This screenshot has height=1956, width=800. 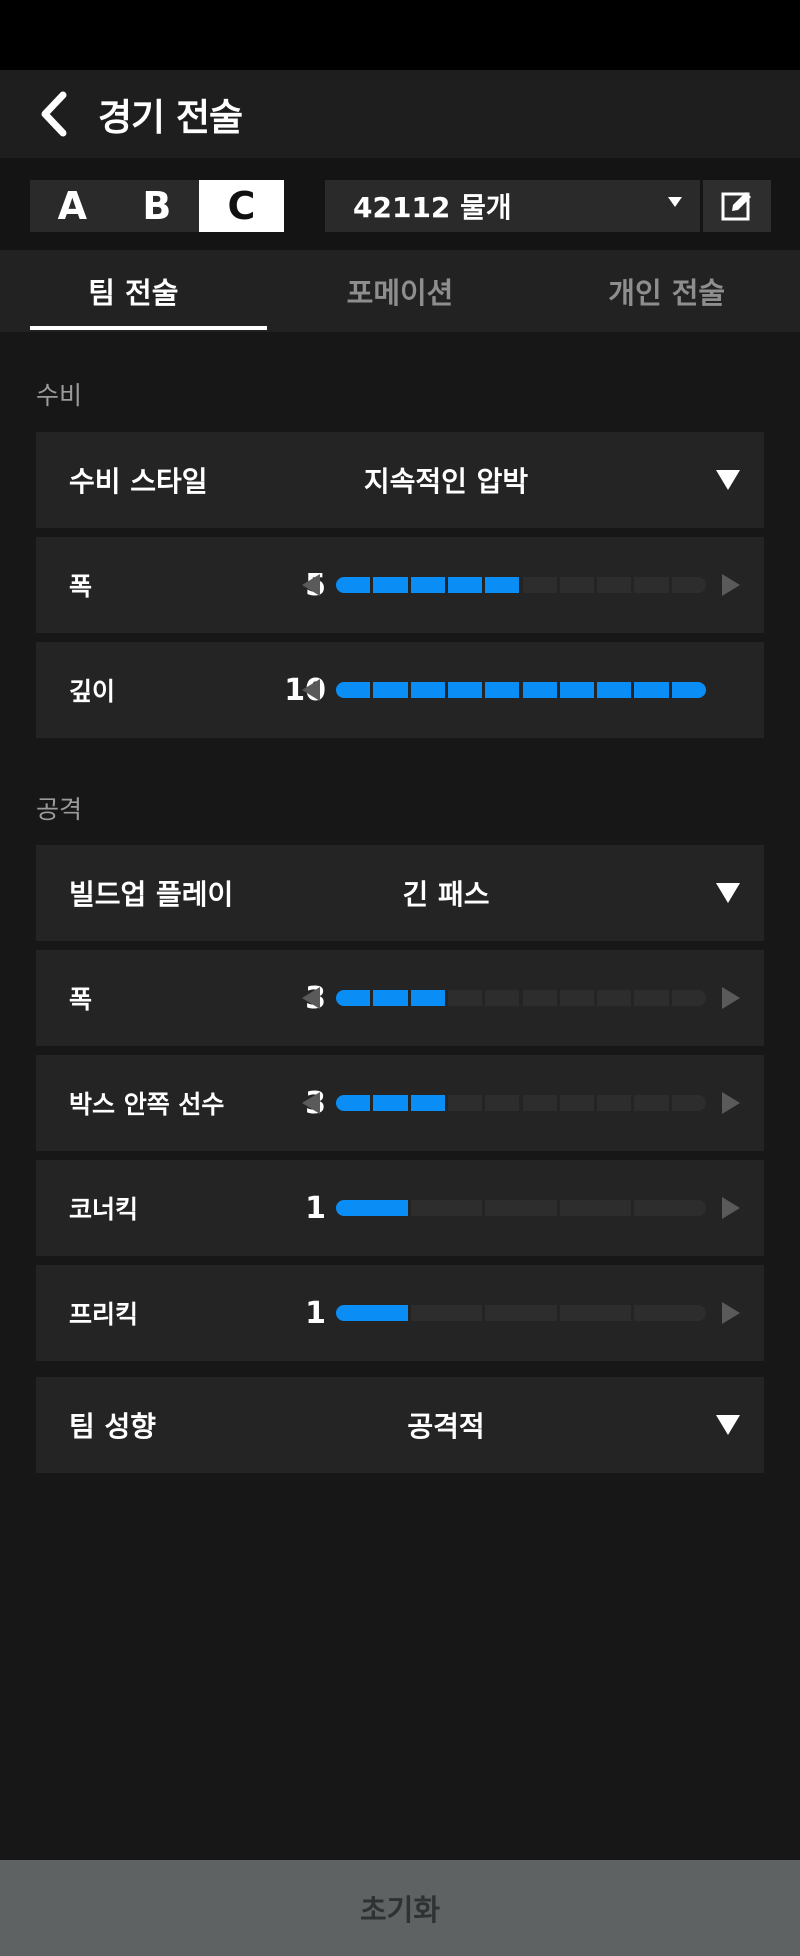 What do you see at coordinates (104, 1209) in the screenshot?
I see `corner-kick-label: 코너킥` at bounding box center [104, 1209].